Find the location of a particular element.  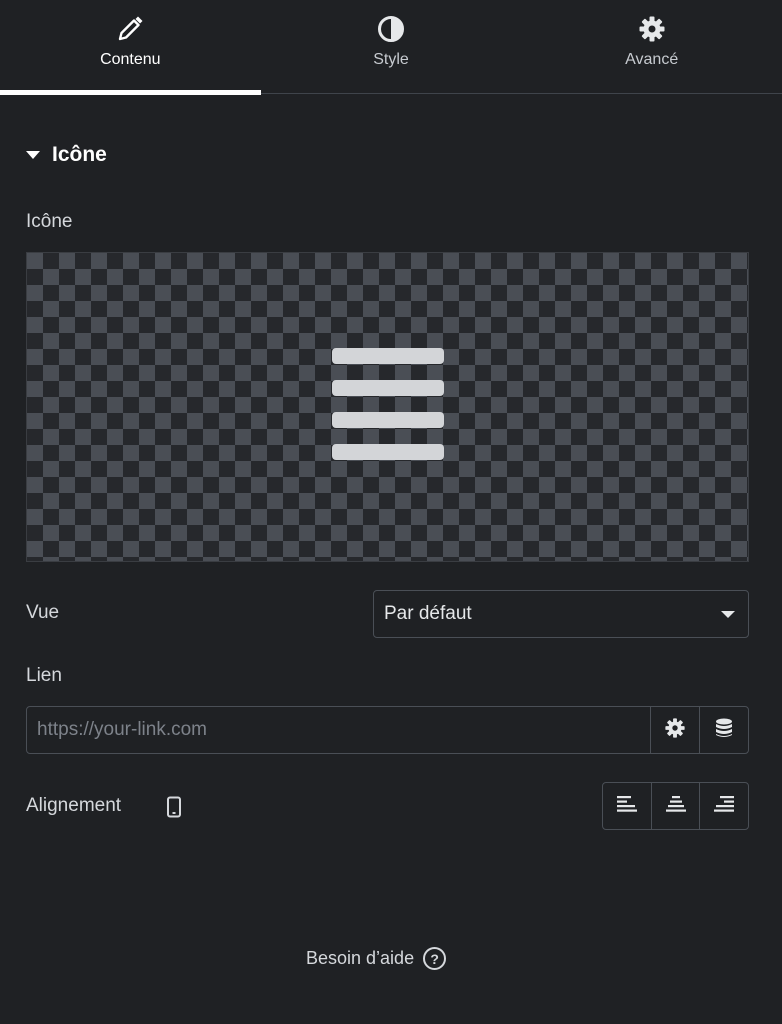

view-select: Par défaut is located at coordinates (561, 614).